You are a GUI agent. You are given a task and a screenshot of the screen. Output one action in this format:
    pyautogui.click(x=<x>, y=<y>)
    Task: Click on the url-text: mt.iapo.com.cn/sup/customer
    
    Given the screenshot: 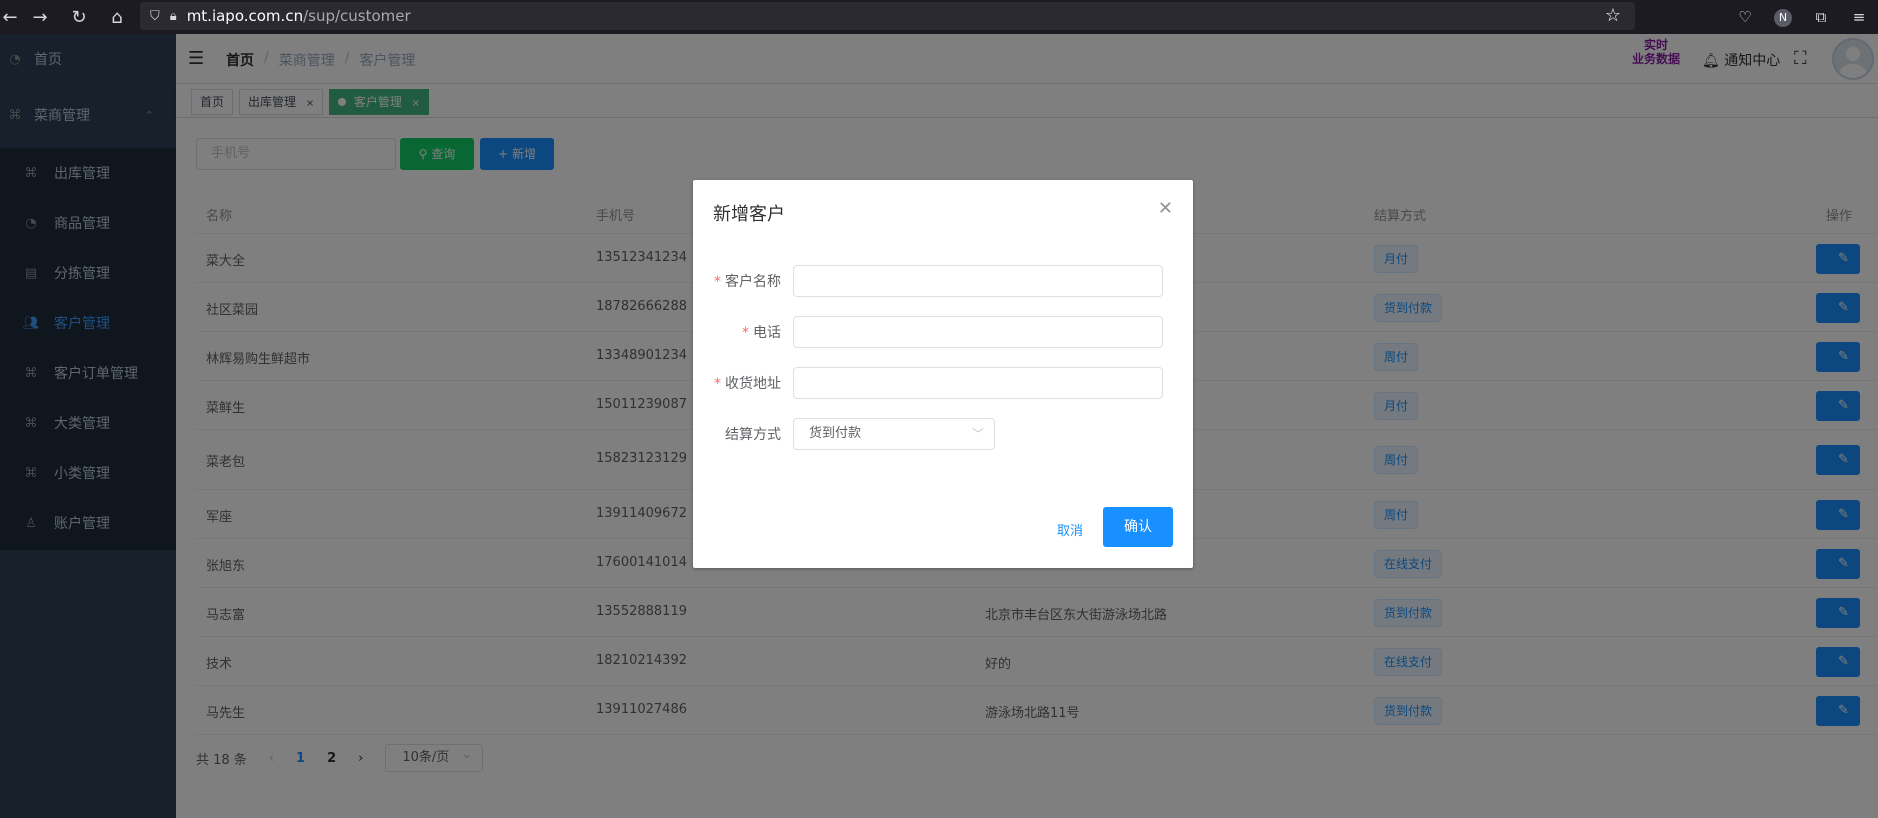 What is the action you would take?
    pyautogui.click(x=299, y=16)
    